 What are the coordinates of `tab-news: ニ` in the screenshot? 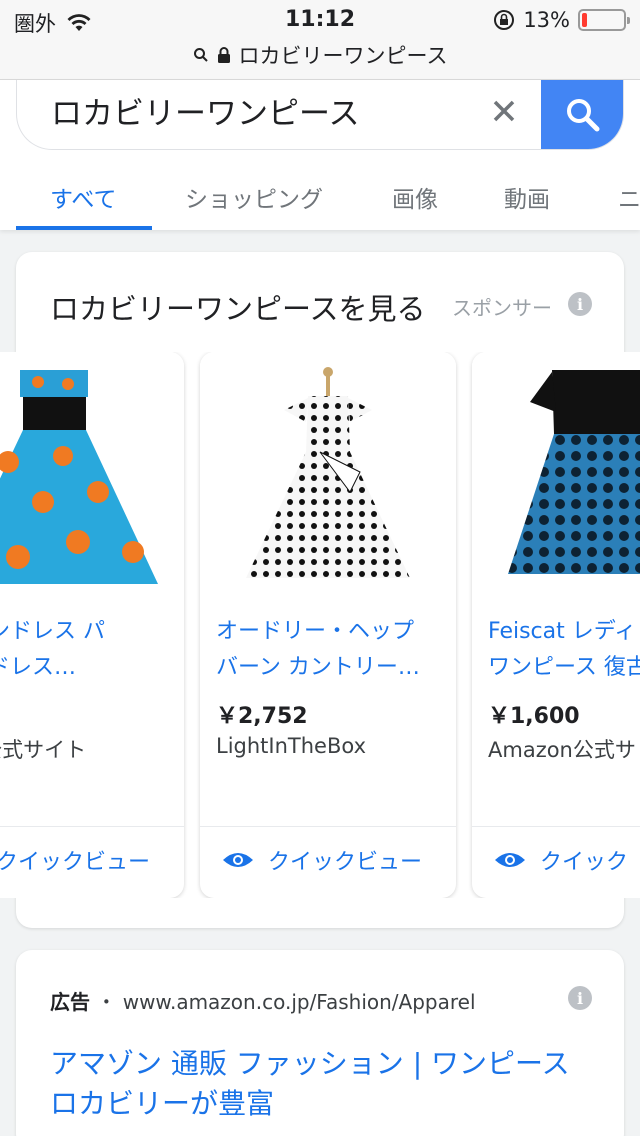 It's located at (629, 197).